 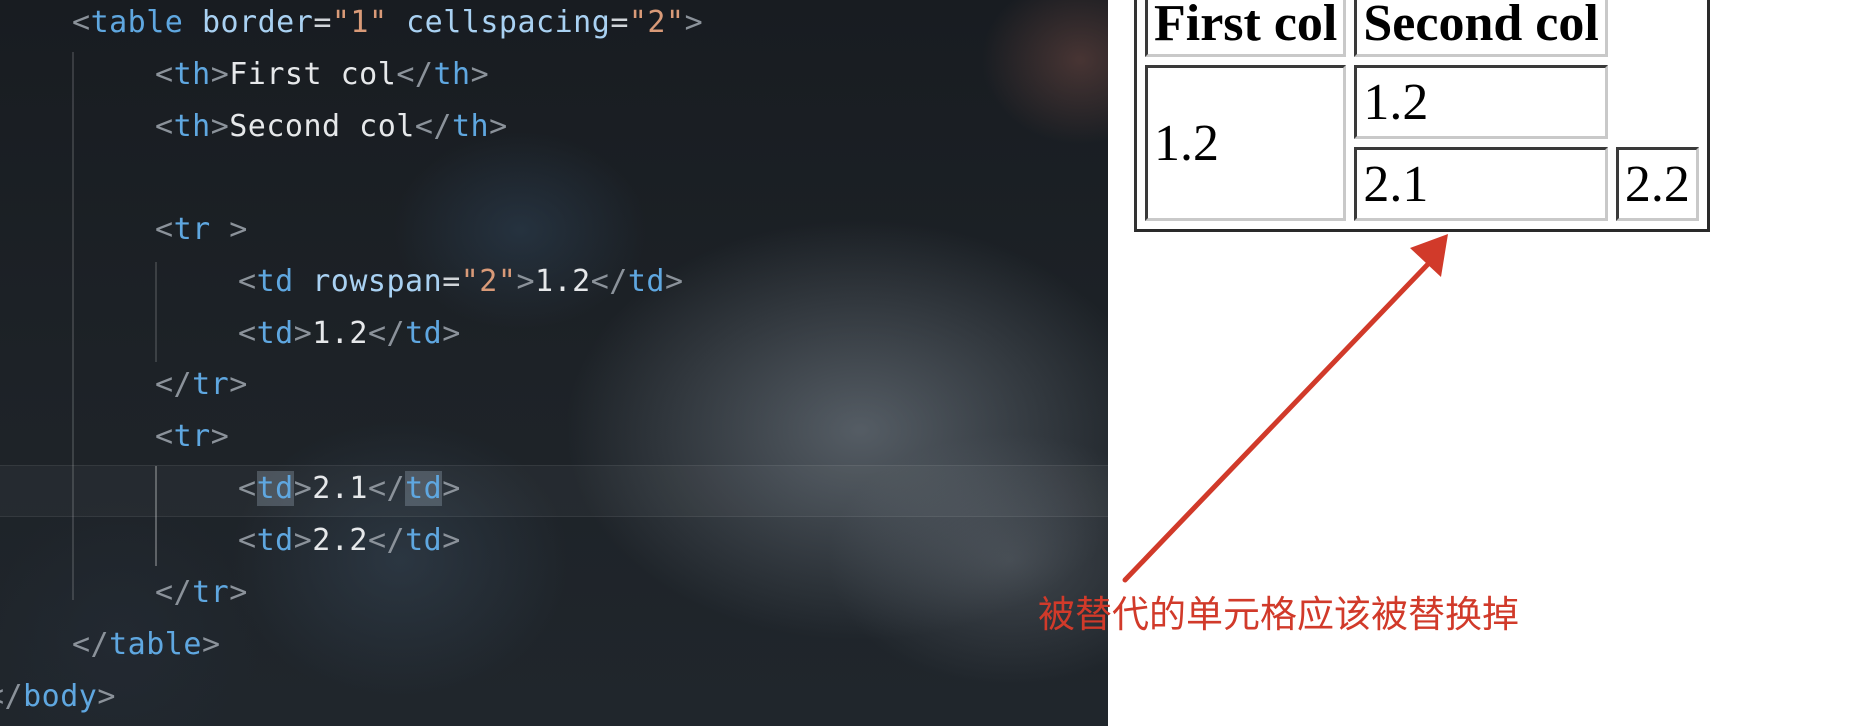 What do you see at coordinates (359, 22) in the screenshot?
I see `attribute-value: "1"` at bounding box center [359, 22].